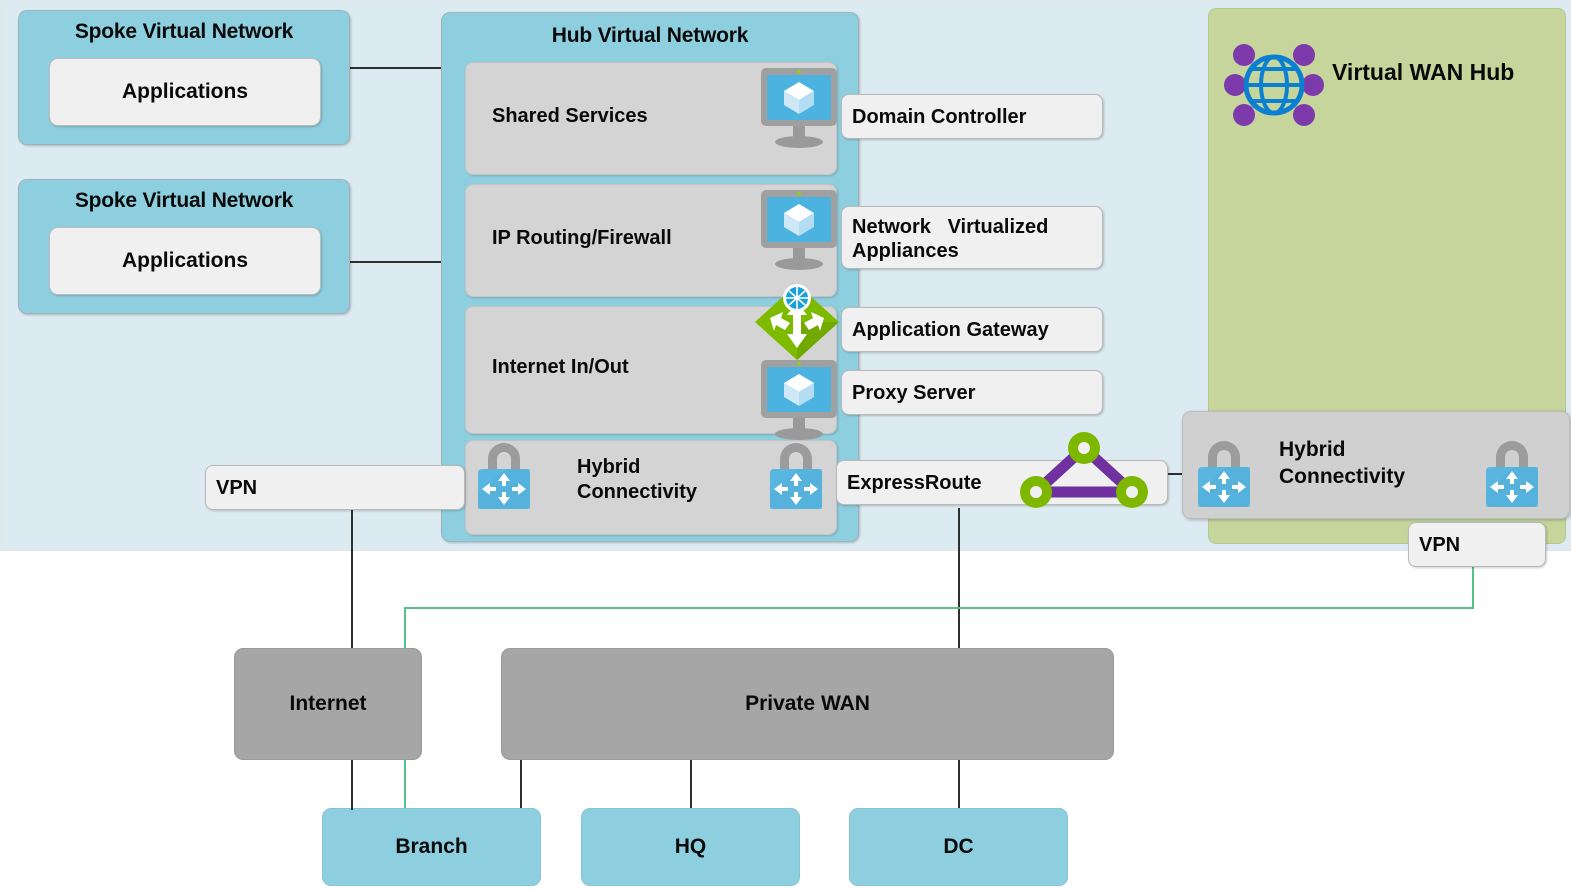  Describe the element at coordinates (1423, 72) in the screenshot. I see `virtual-wan-hub-title: Virtual WAN Hub` at that location.